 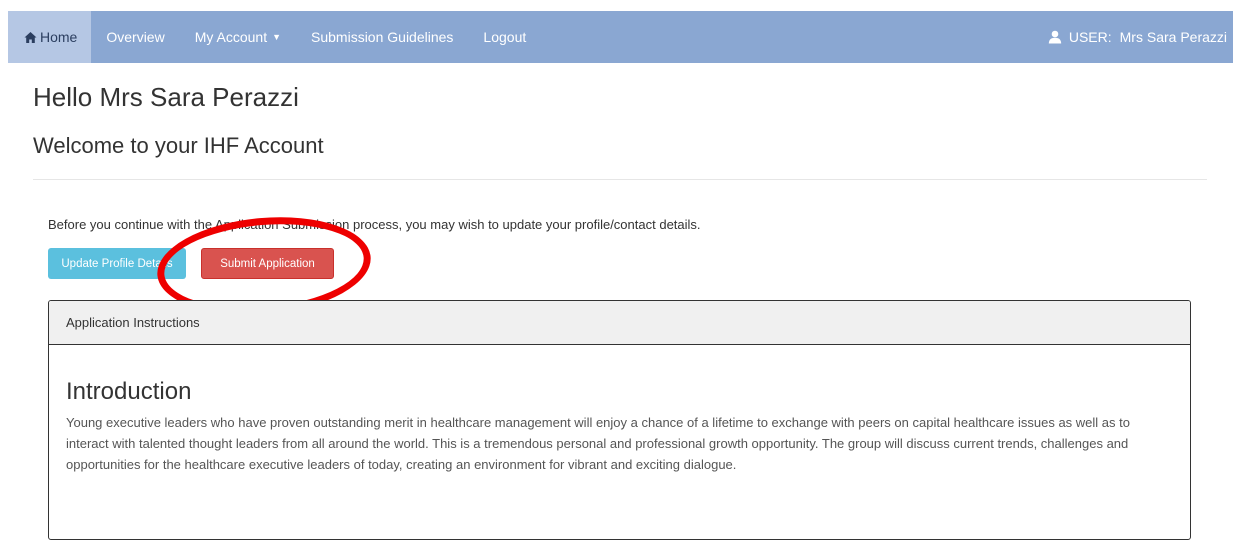 I want to click on user-name: Mrs Sara Perazzi, so click(x=1173, y=37).